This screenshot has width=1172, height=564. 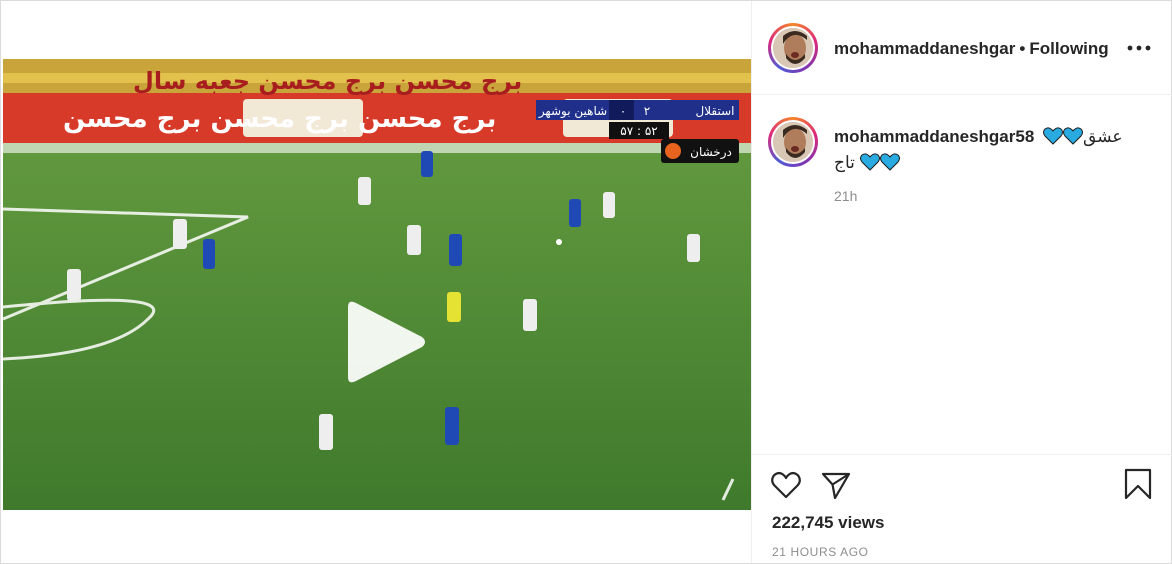 I want to click on following-button: Following, so click(x=1068, y=48).